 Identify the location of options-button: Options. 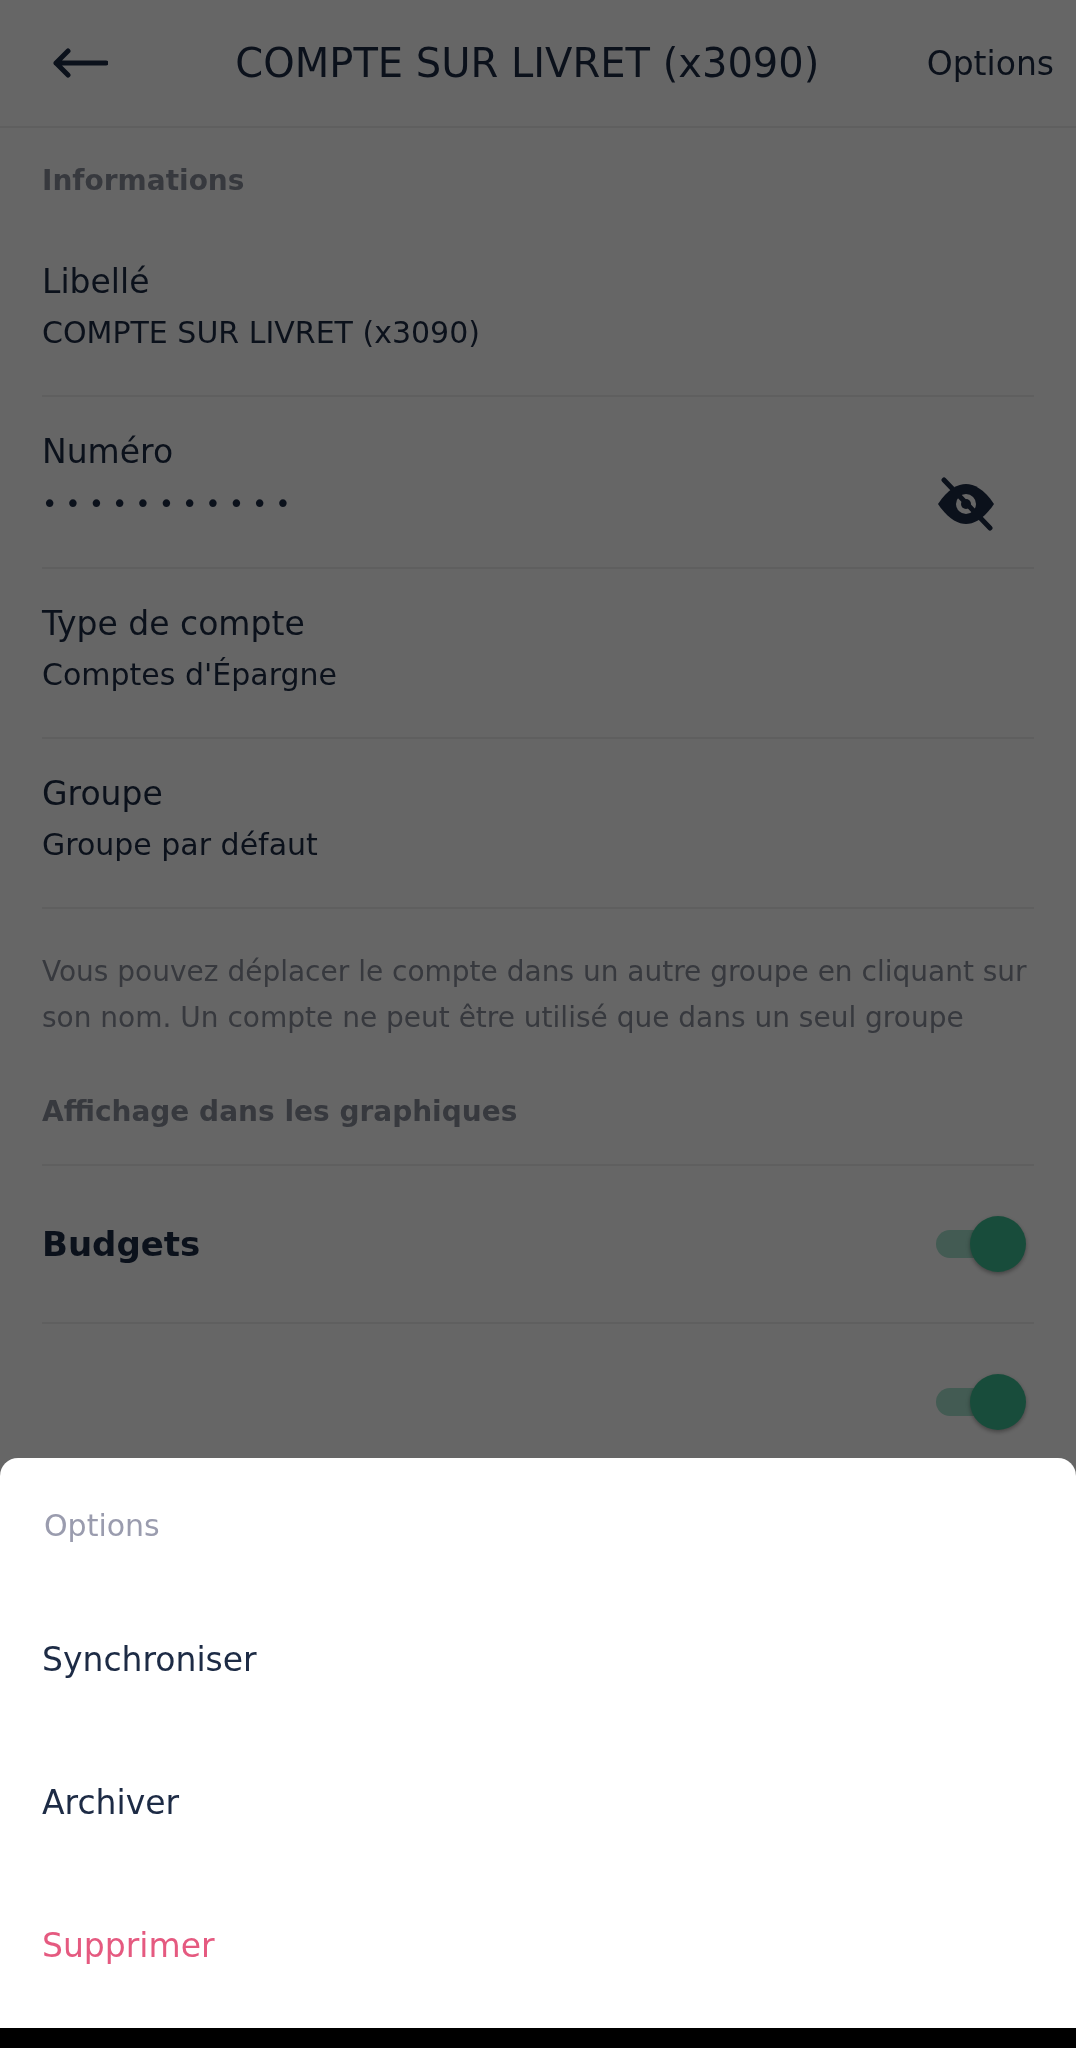
(990, 63).